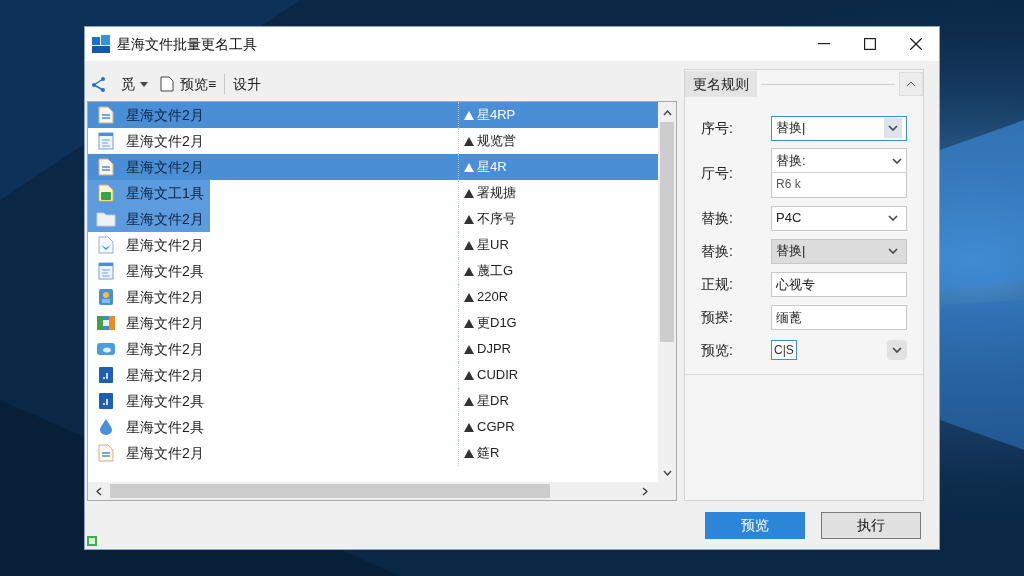 This screenshot has width=1024, height=576. I want to click on share-icon, so click(99, 84).